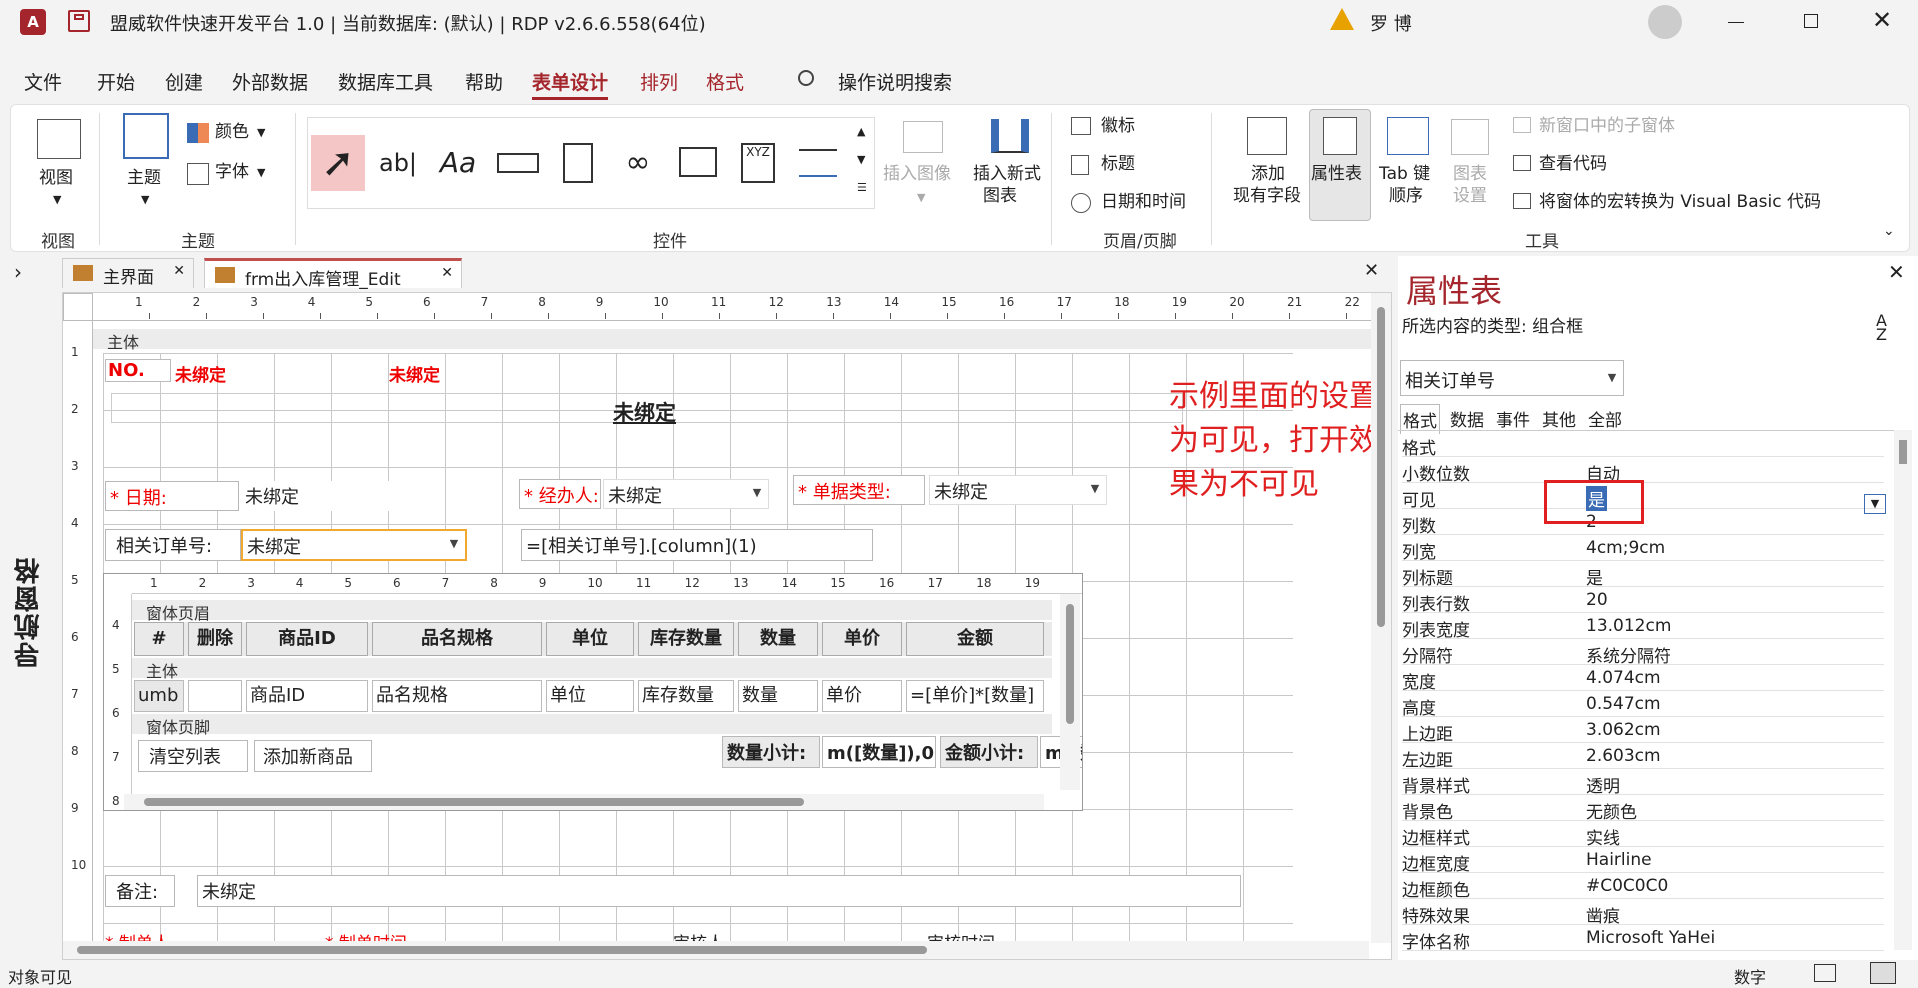 This screenshot has width=1918, height=988. I want to click on subform-column-header: 商品ID, so click(307, 639).